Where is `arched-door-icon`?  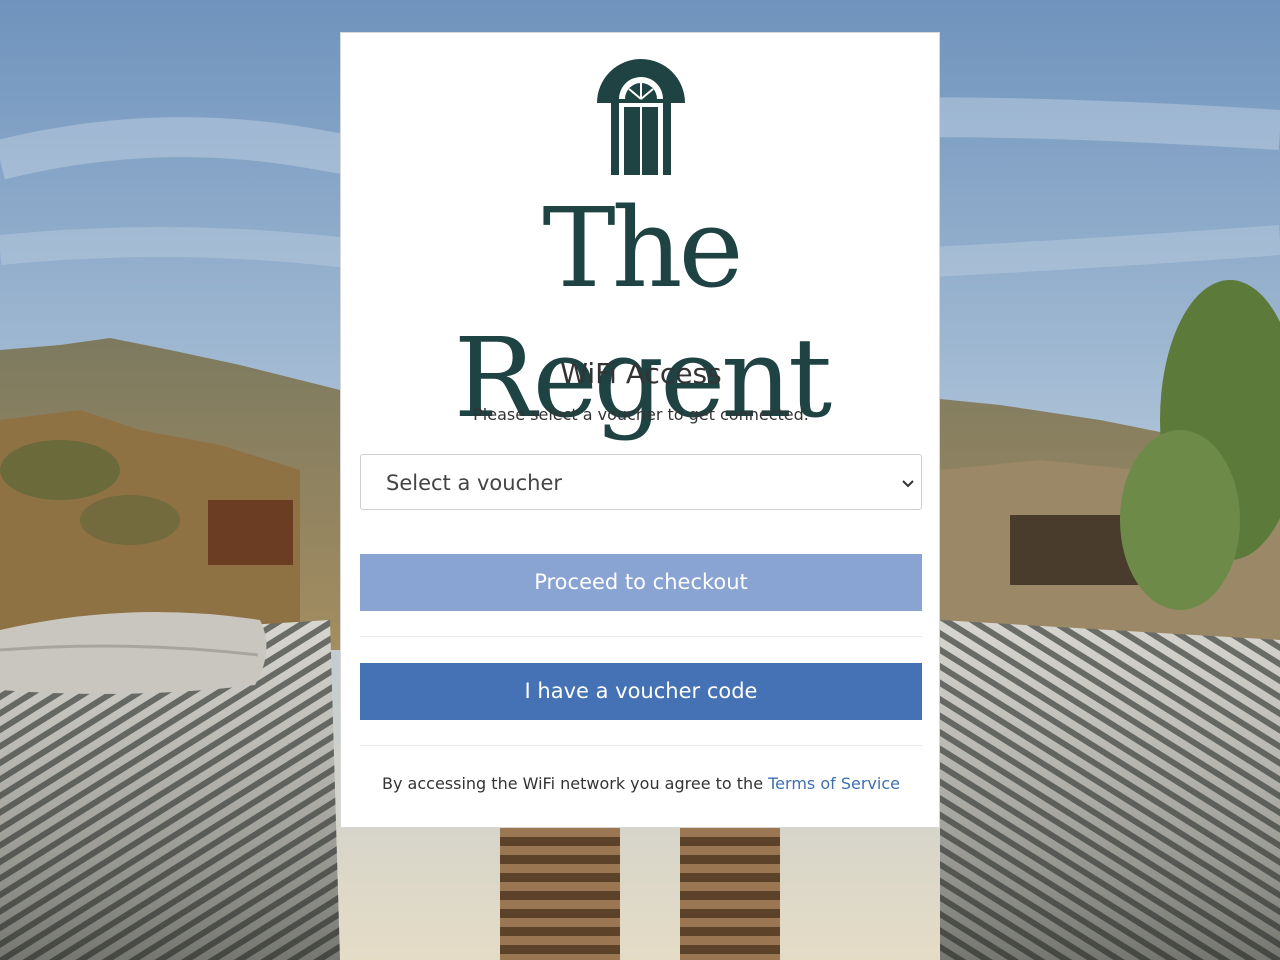 arched-door-icon is located at coordinates (641, 114).